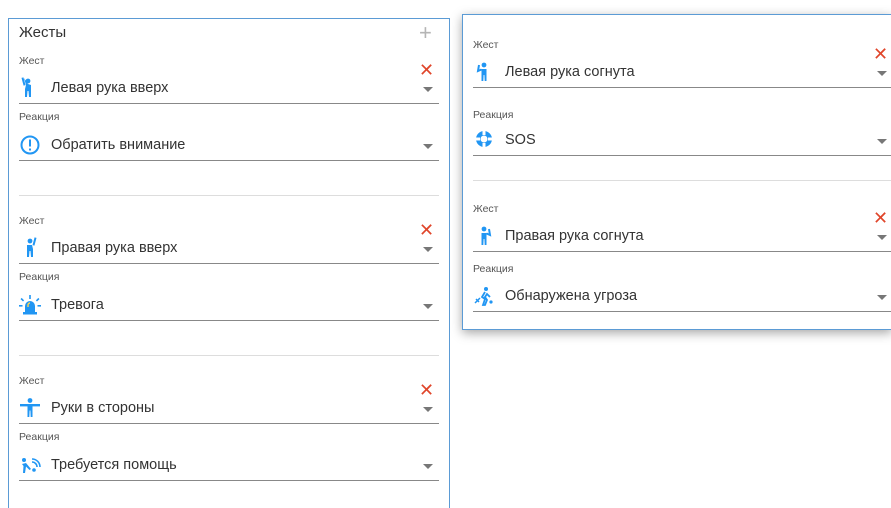  I want to click on person-left-arm-bent-icon, so click(485, 72).